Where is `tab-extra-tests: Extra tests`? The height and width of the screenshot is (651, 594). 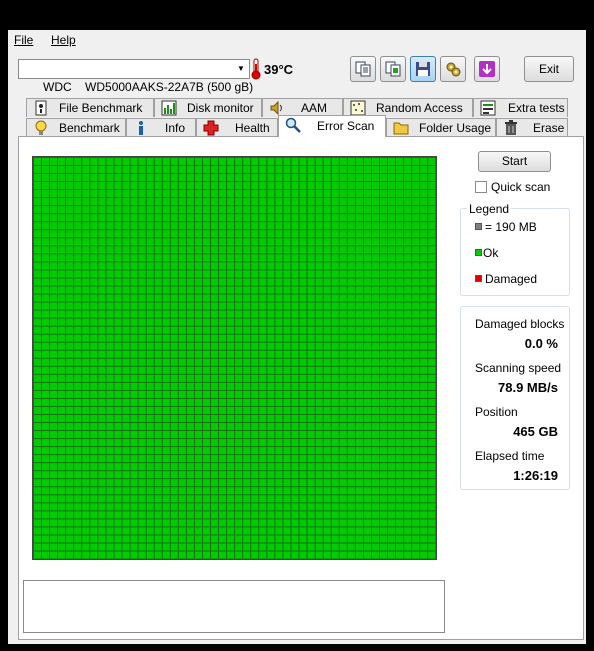
tab-extra-tests: Extra tests is located at coordinates (520, 107).